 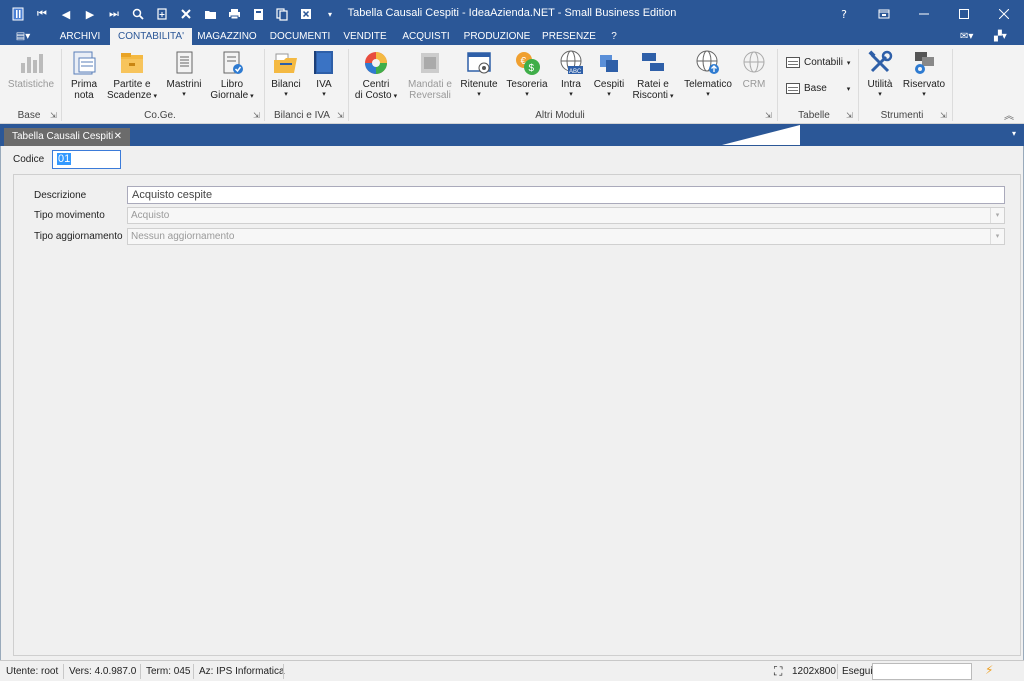 I want to click on book-check-icon, so click(x=232, y=63).